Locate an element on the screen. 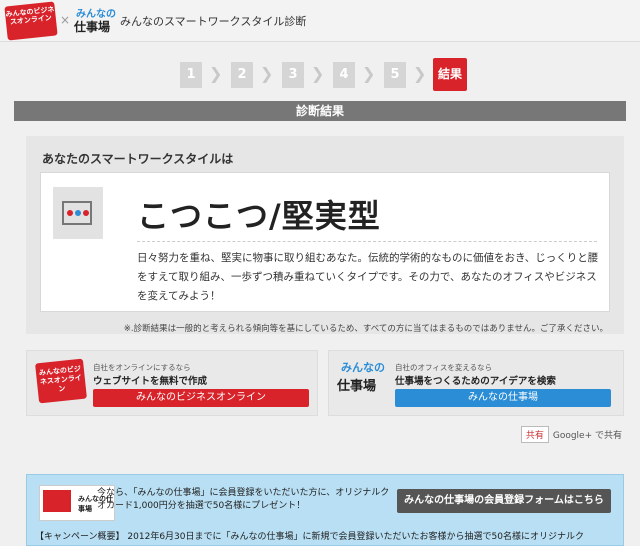 The width and height of the screenshot is (640, 546). result-section-bar: 診断結果 is located at coordinates (320, 111).